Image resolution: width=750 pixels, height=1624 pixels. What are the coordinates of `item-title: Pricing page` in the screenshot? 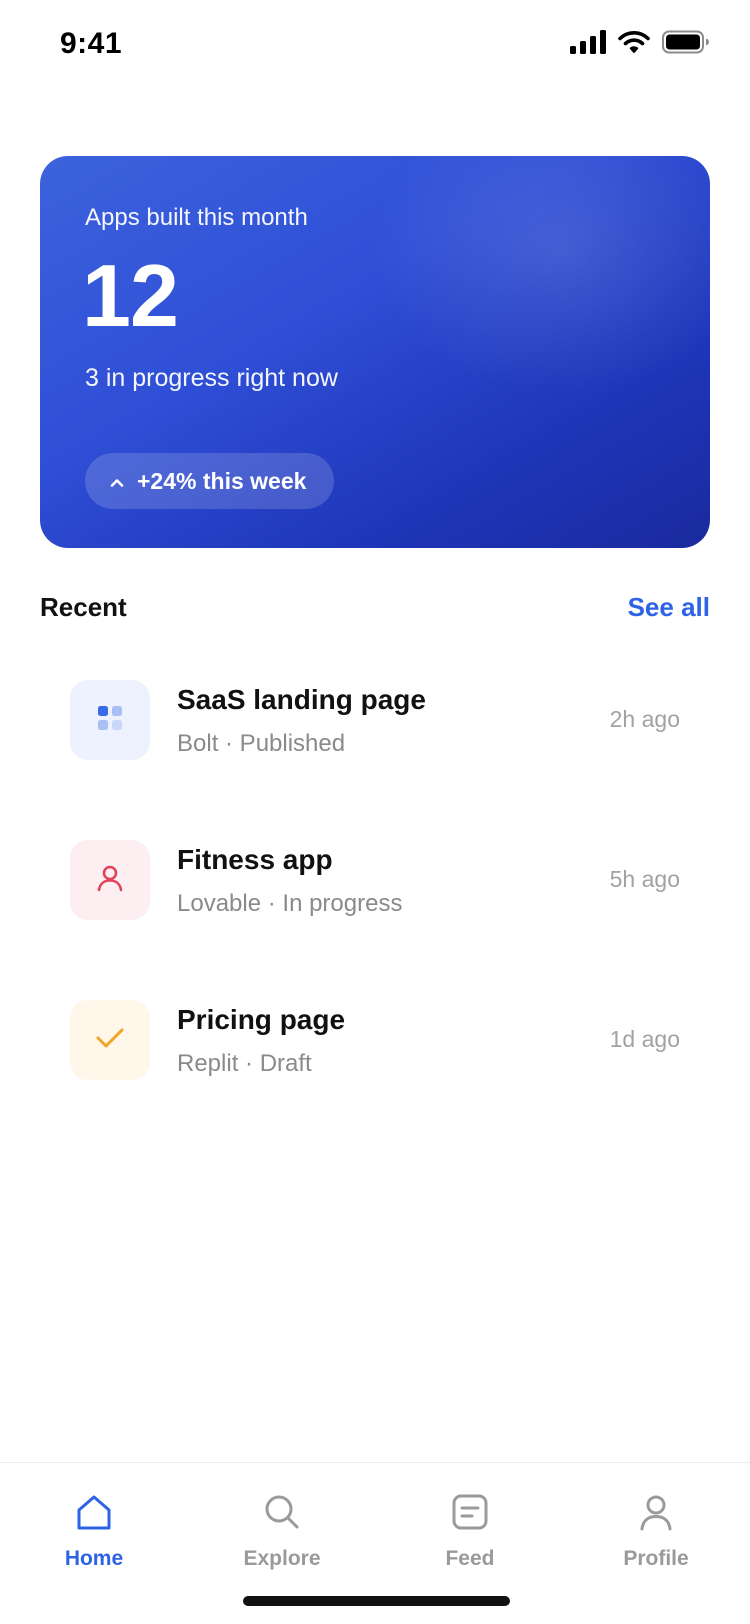 It's located at (261, 1019).